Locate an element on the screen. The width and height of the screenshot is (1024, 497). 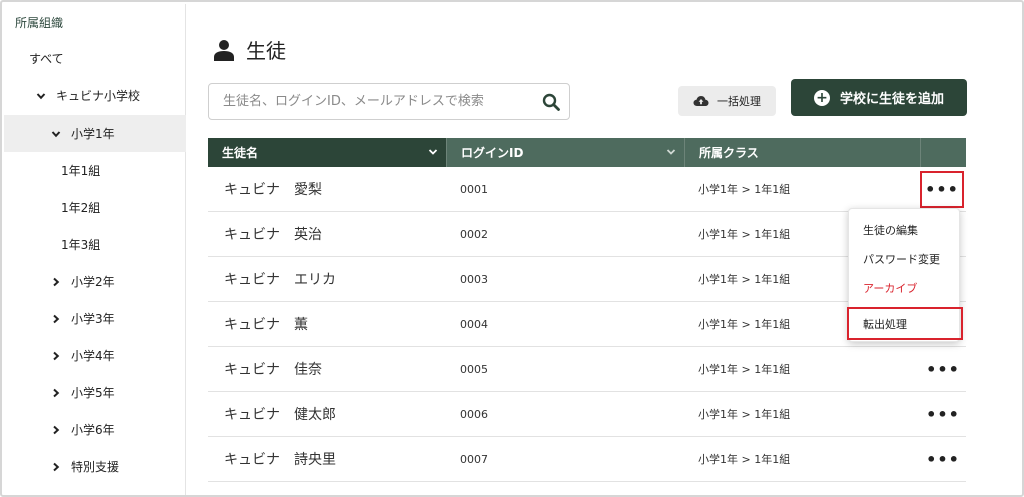
user-icon is located at coordinates (224, 50).